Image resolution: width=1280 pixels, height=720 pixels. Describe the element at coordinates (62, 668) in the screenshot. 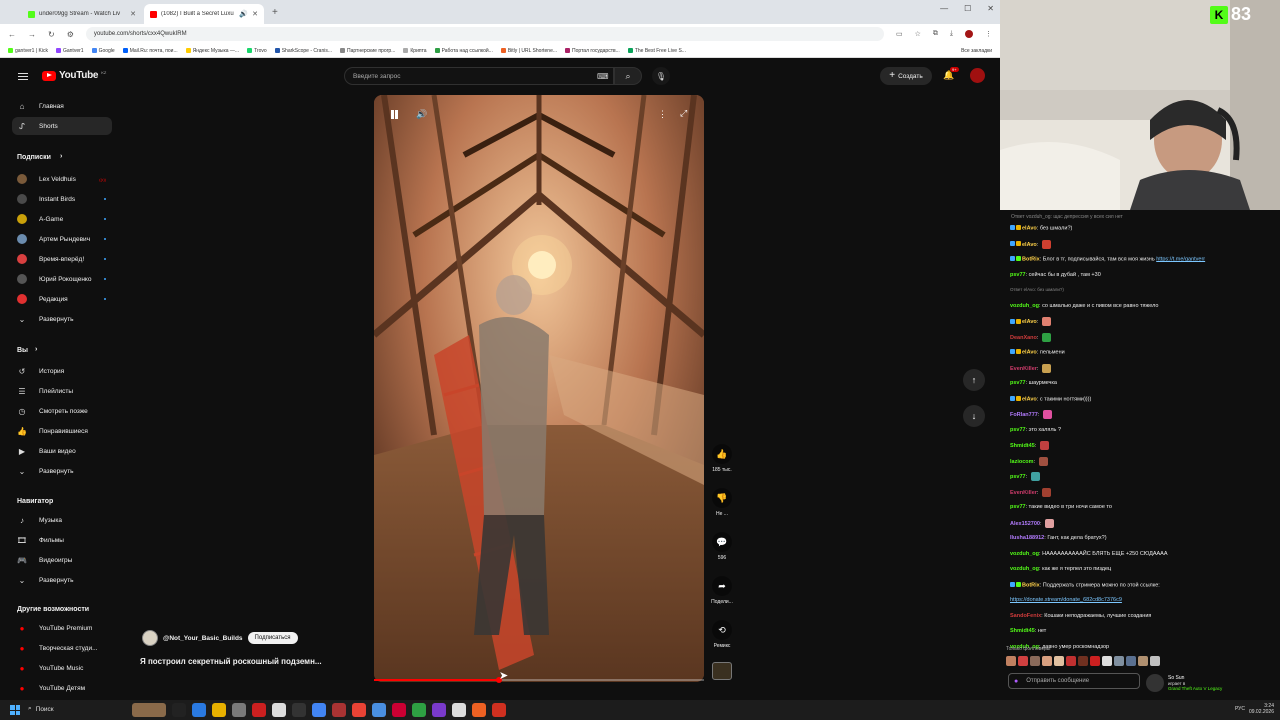

I see `sidebar-item-more: ● YouTube Music` at that location.